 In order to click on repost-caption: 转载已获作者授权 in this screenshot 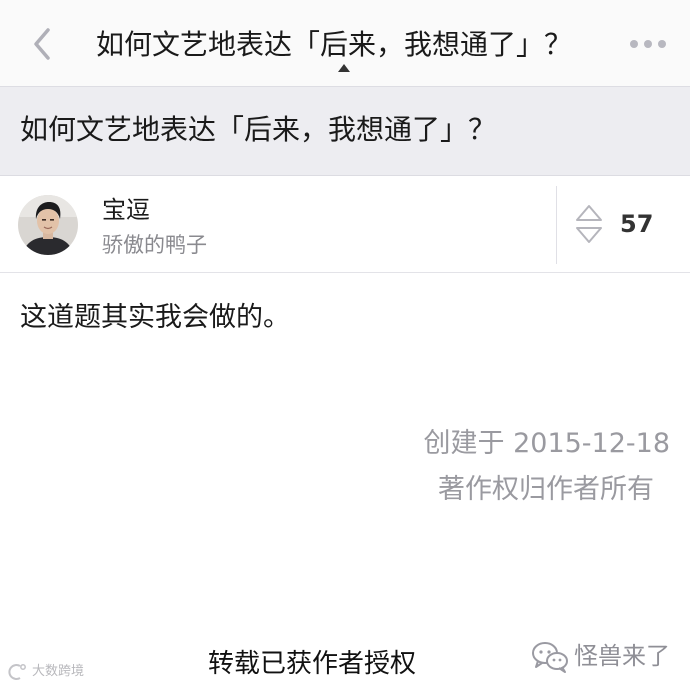, I will do `click(312, 664)`.